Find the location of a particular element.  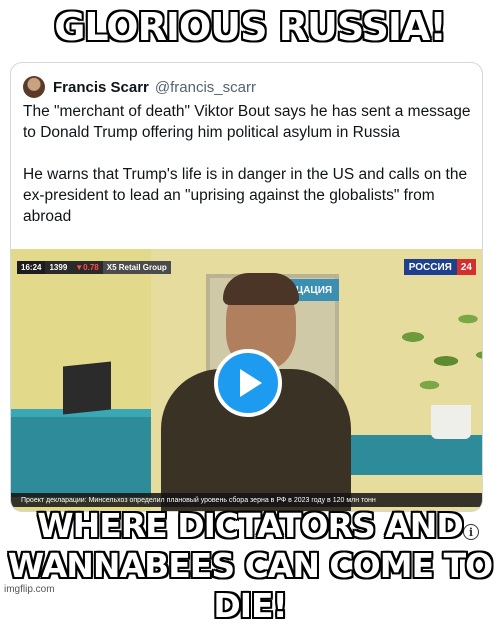

channel-logo: РОССИЯ 24 is located at coordinates (439, 267).